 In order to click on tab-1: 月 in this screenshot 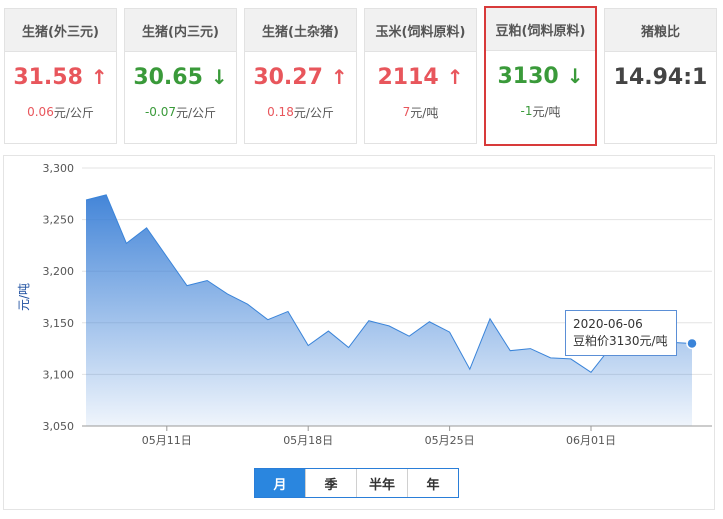, I will do `click(280, 483)`.